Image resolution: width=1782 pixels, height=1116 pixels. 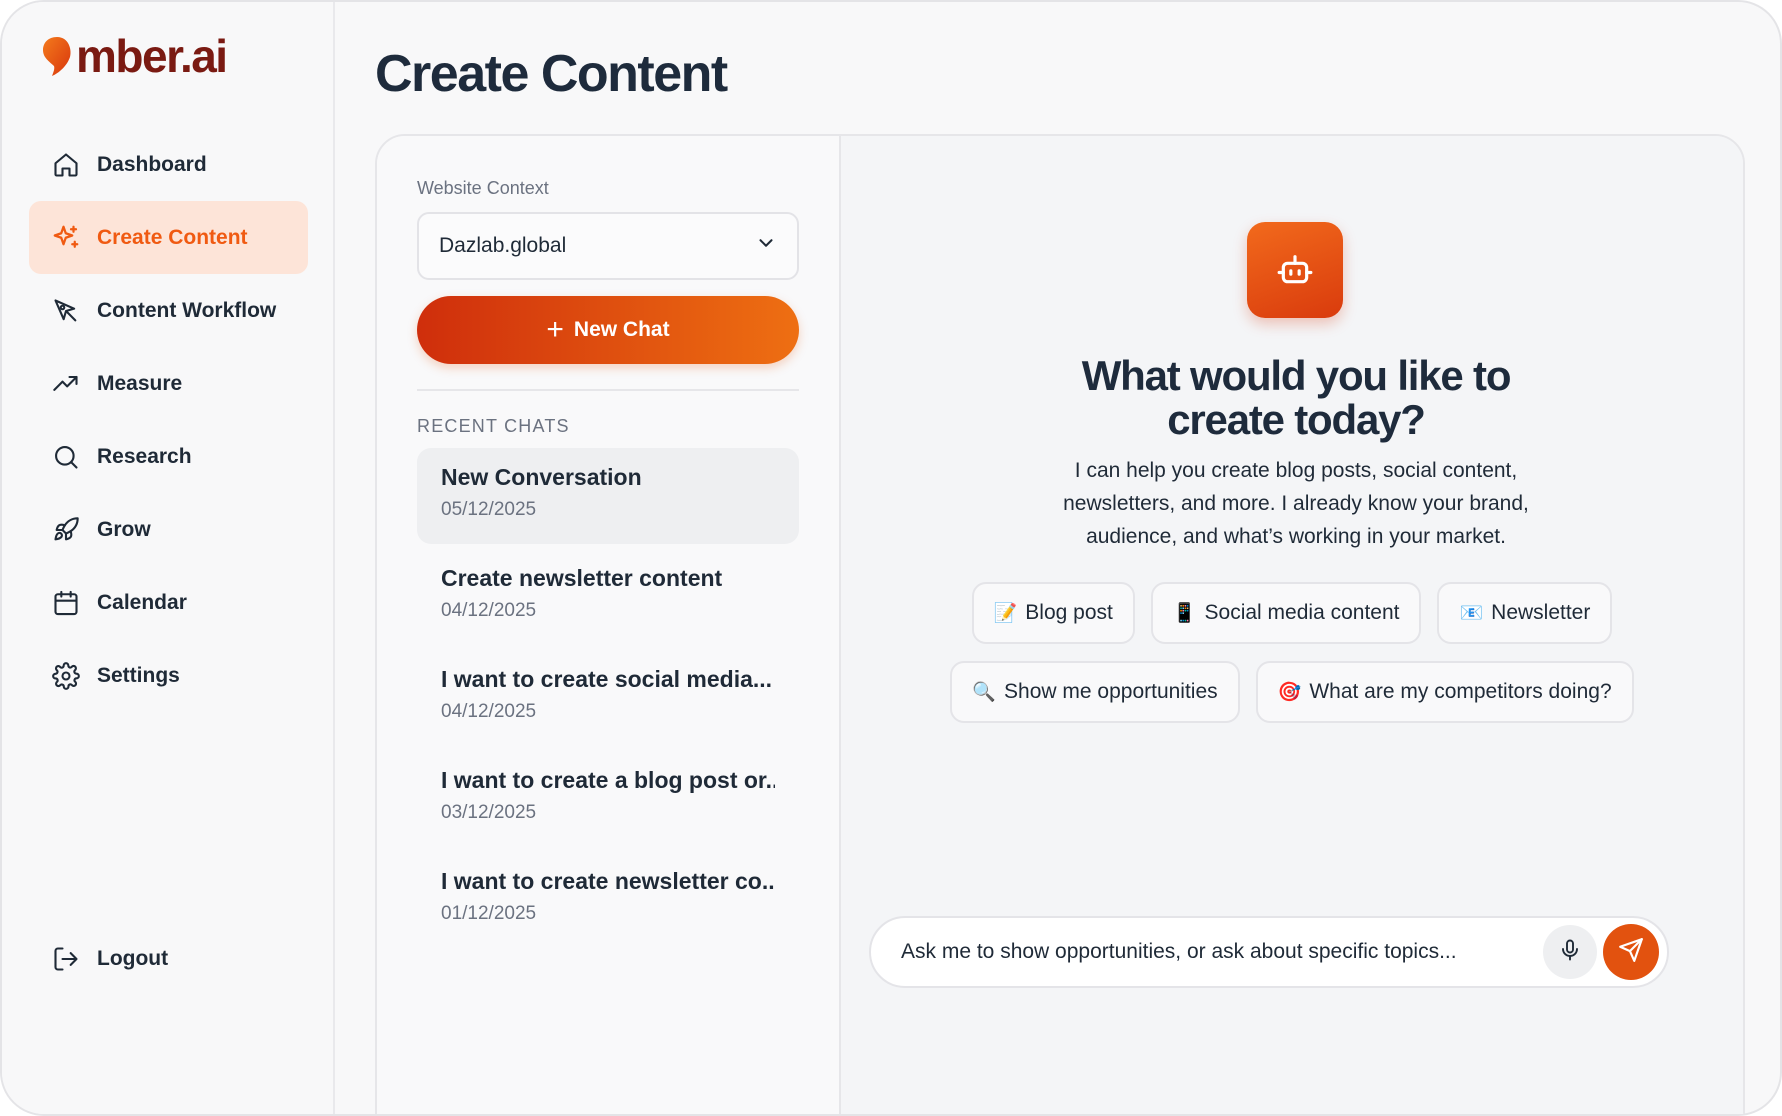 I want to click on sidebar-item-label: Measure, so click(x=140, y=383).